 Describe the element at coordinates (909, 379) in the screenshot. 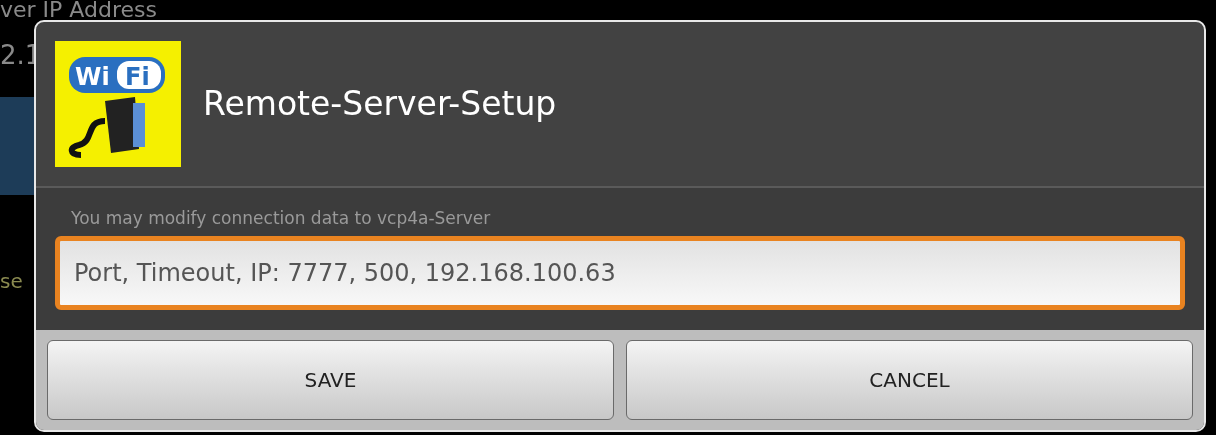

I see `dialog-button: CANCEL` at that location.